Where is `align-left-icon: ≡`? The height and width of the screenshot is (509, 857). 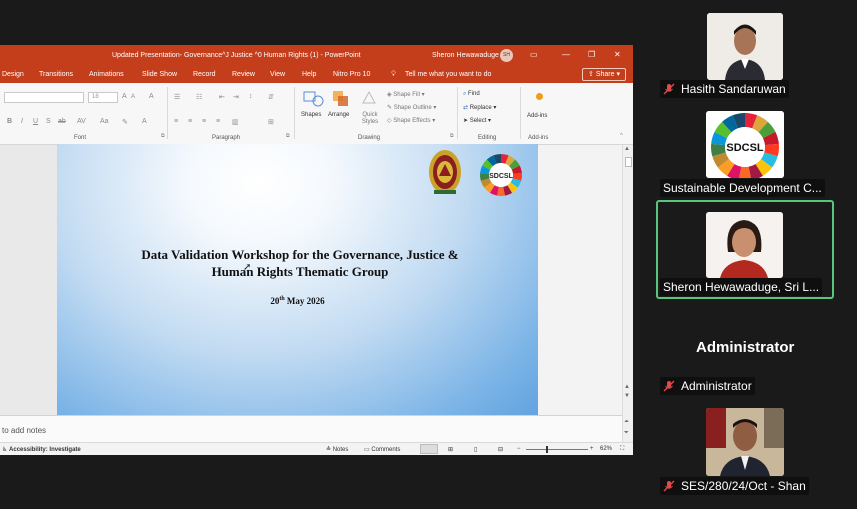 align-left-icon: ≡ is located at coordinates (176, 121).